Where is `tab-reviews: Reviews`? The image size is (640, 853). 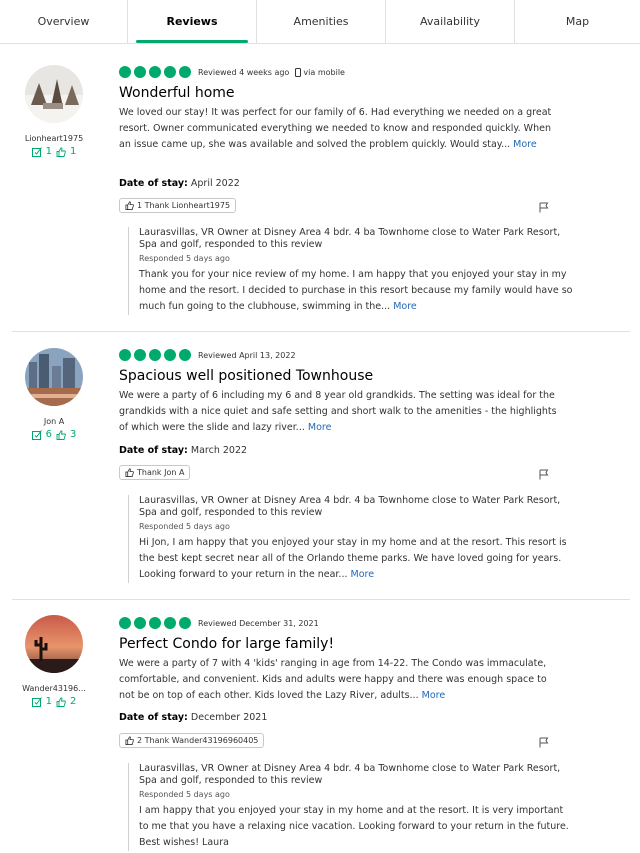
tab-reviews: Reviews is located at coordinates (192, 21).